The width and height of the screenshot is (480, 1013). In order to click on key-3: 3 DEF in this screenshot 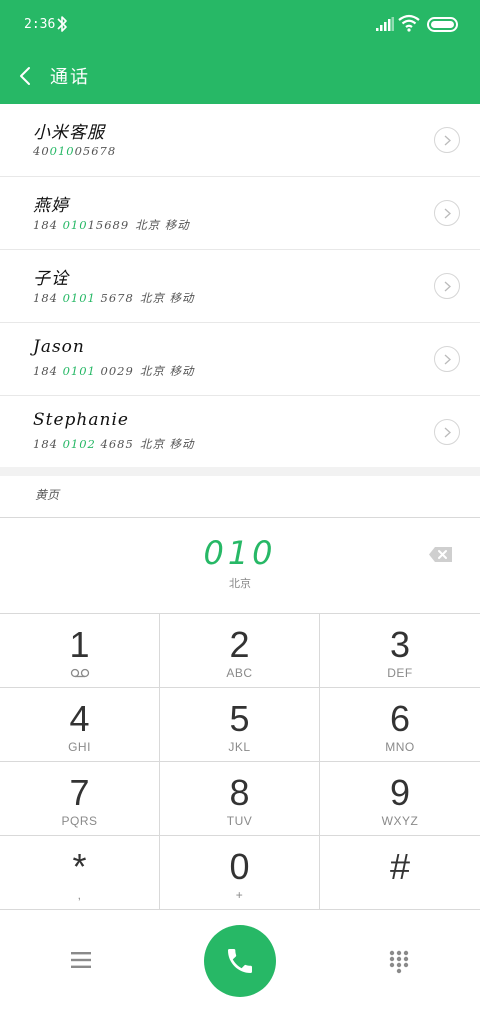, I will do `click(400, 651)`.